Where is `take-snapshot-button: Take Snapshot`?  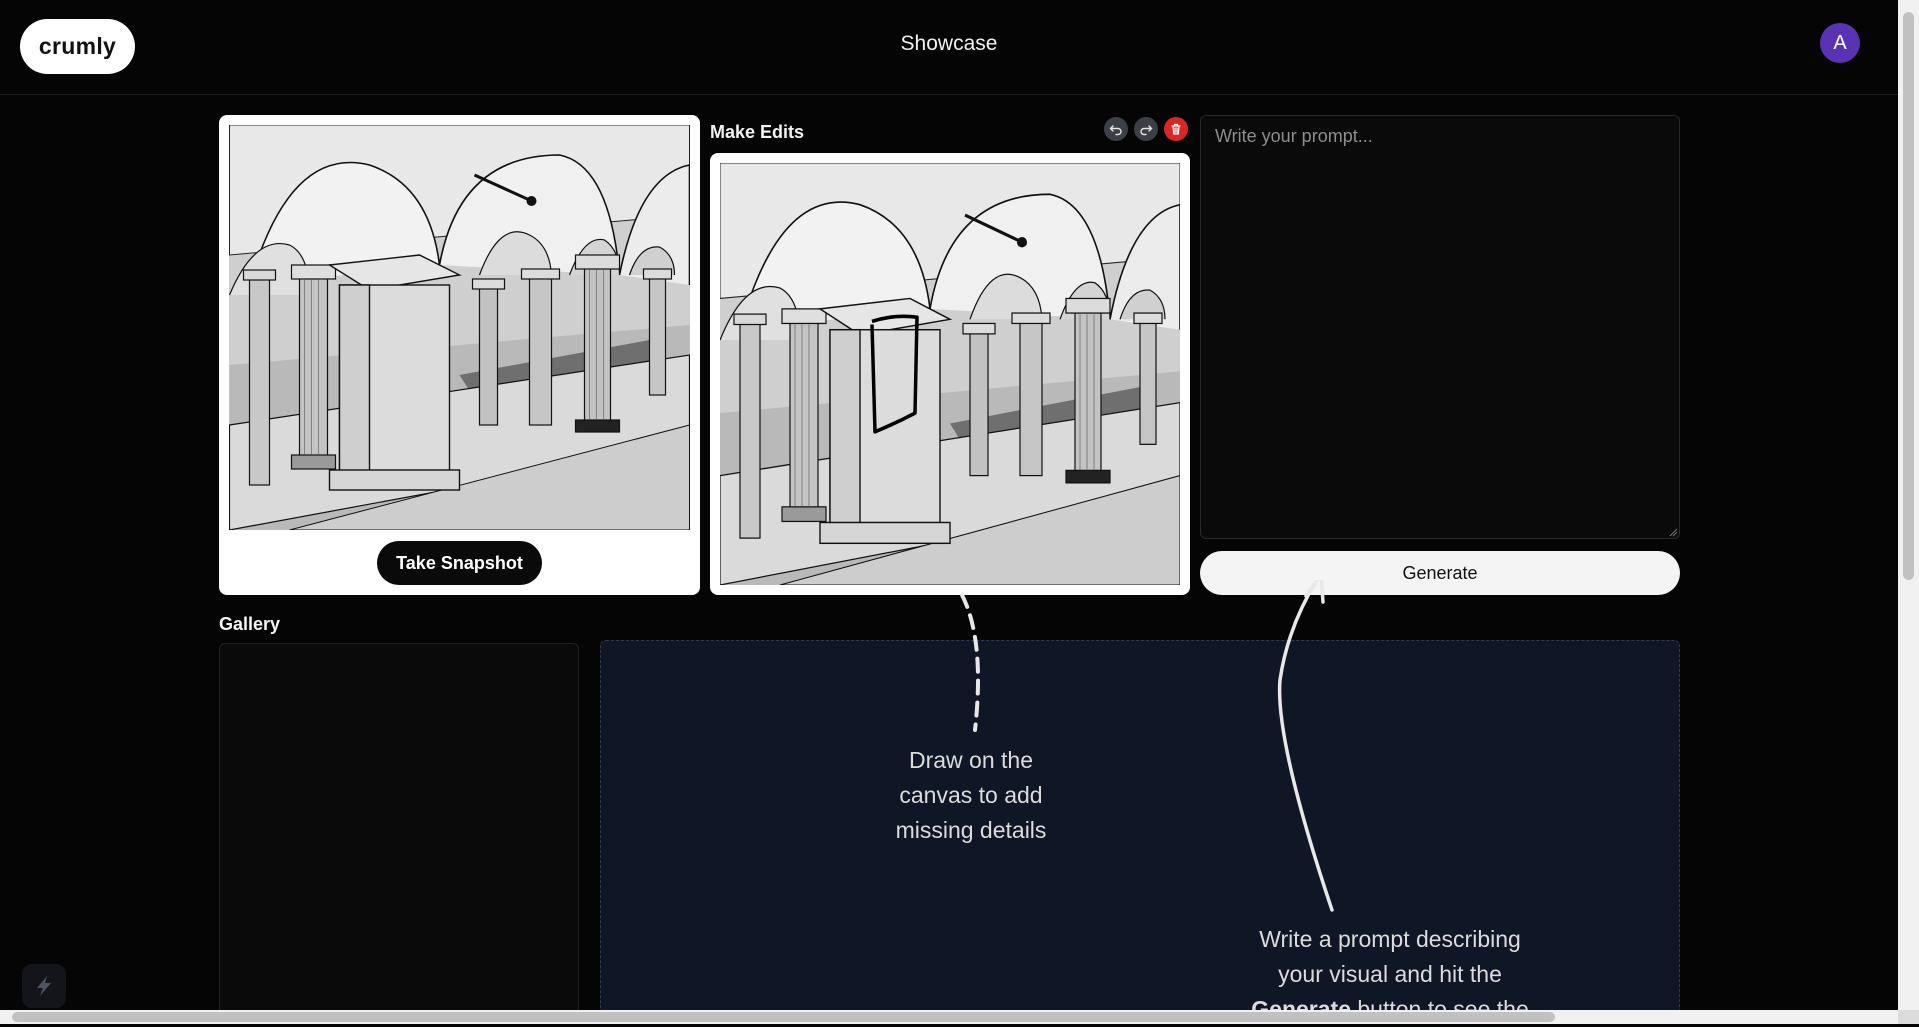
take-snapshot-button: Take Snapshot is located at coordinates (459, 563).